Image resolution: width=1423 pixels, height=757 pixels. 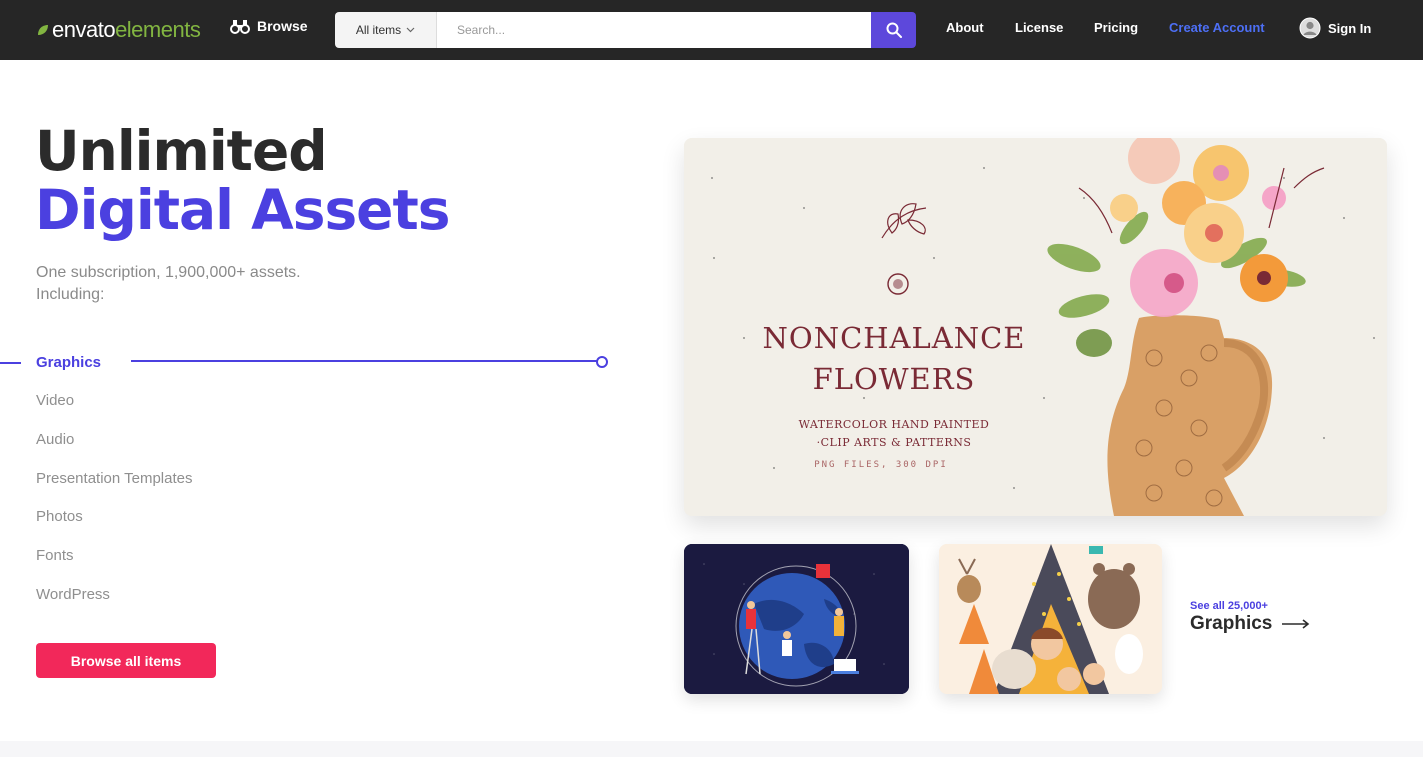 What do you see at coordinates (70, 294) in the screenshot?
I see `hero-subtitle-line2: Including:` at bounding box center [70, 294].